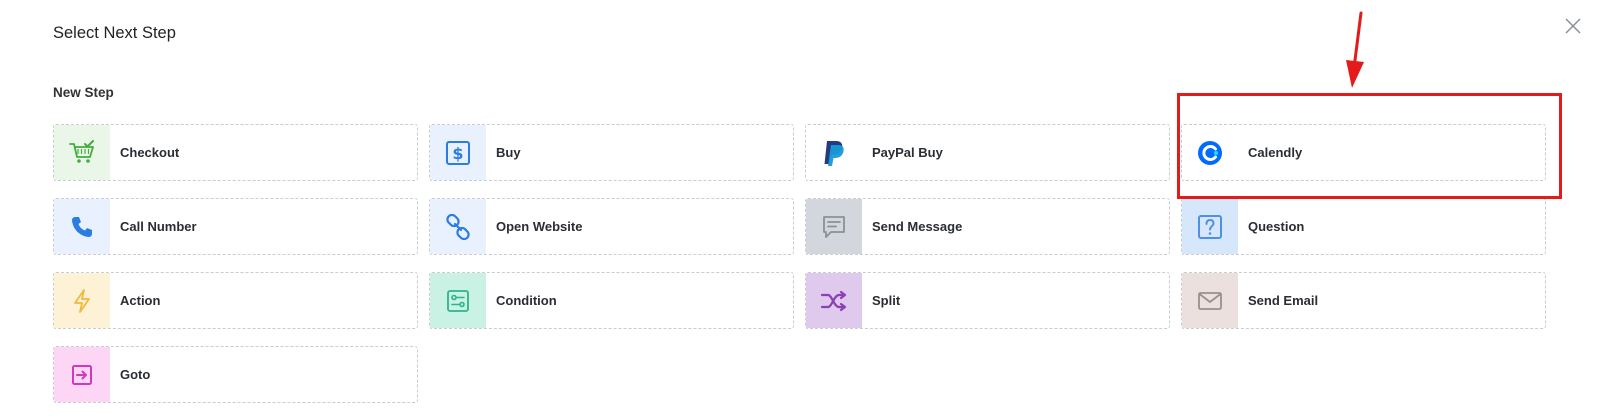 The height and width of the screenshot is (420, 1600). I want to click on step-checkout: Checkout, so click(235, 152).